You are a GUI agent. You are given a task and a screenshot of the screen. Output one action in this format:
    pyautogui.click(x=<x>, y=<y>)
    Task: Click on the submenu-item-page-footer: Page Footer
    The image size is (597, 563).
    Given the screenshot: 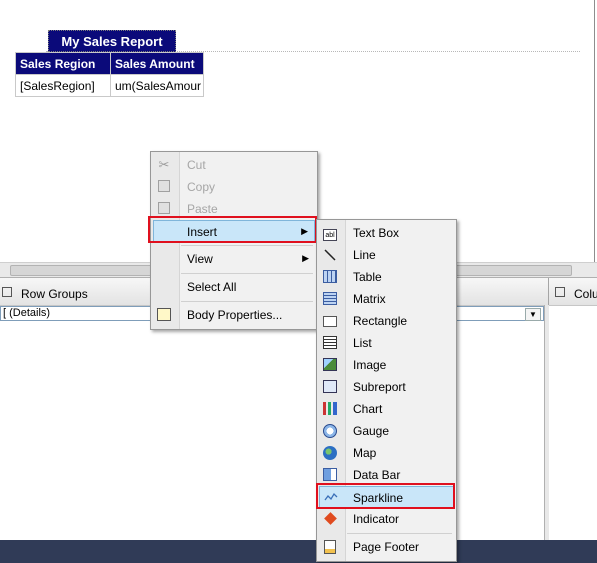 What is the action you would take?
    pyautogui.click(x=386, y=547)
    